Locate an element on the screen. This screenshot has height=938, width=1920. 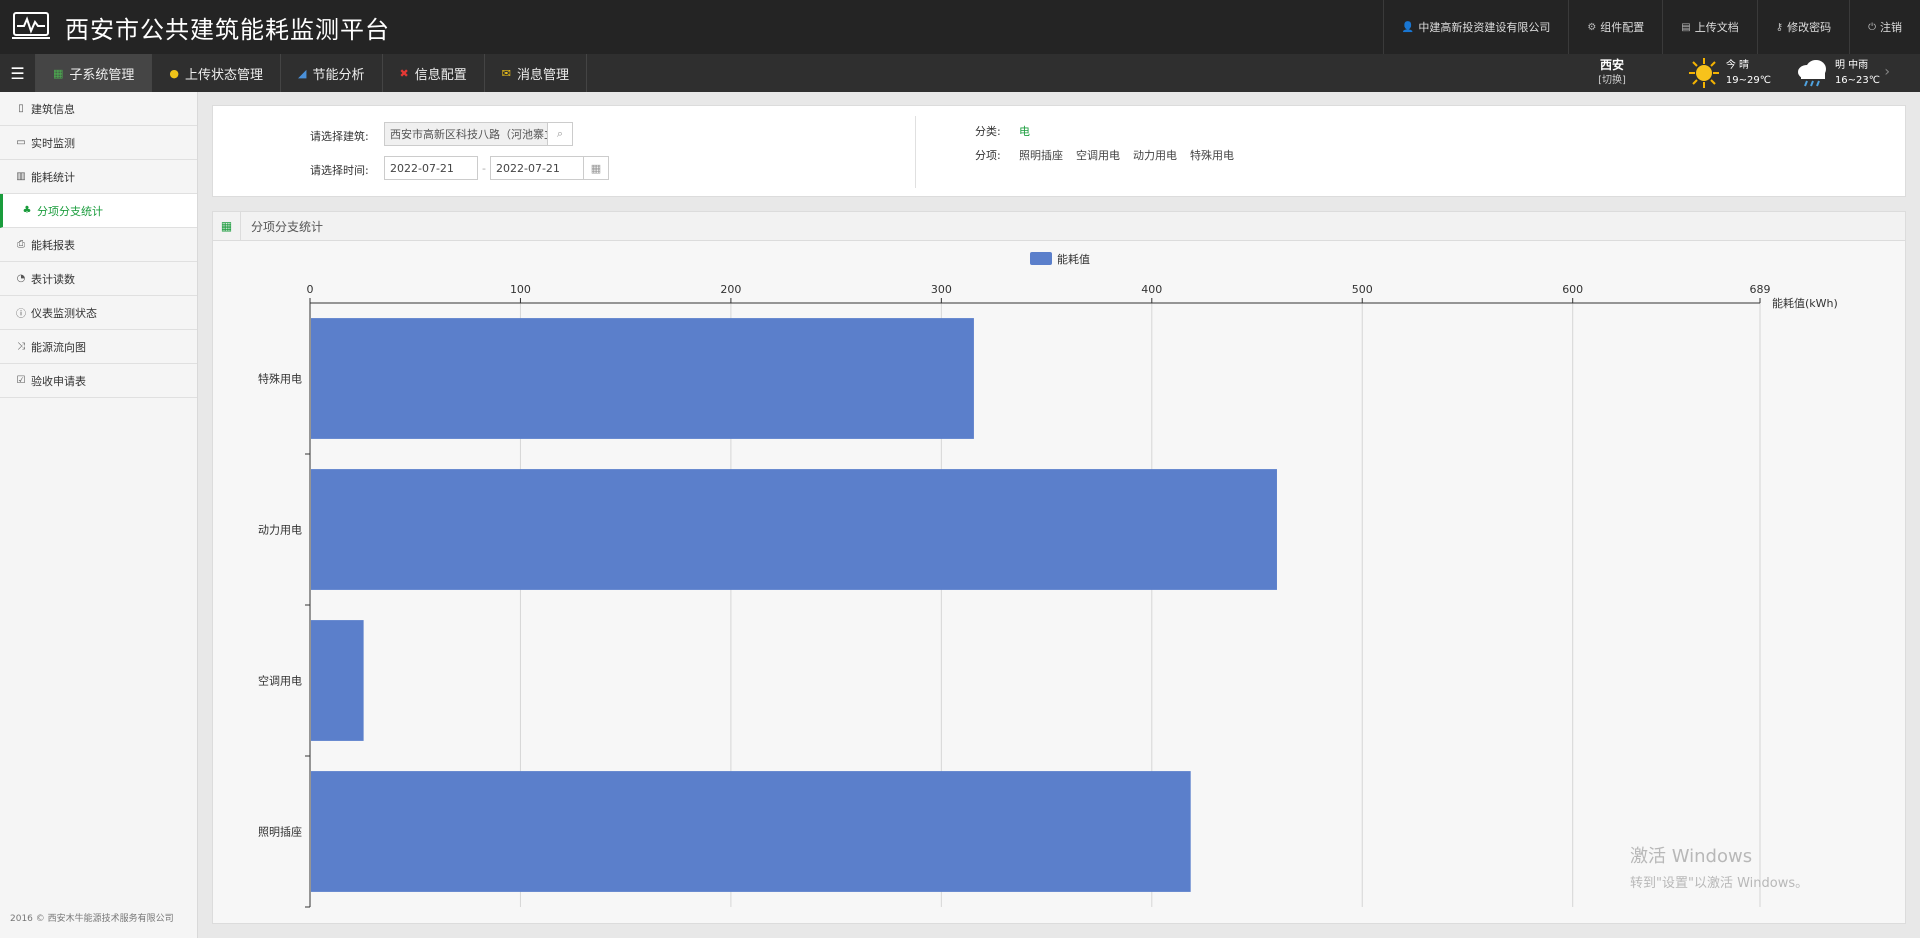
tab-label: 上传状态管理 is located at coordinates (224, 75).